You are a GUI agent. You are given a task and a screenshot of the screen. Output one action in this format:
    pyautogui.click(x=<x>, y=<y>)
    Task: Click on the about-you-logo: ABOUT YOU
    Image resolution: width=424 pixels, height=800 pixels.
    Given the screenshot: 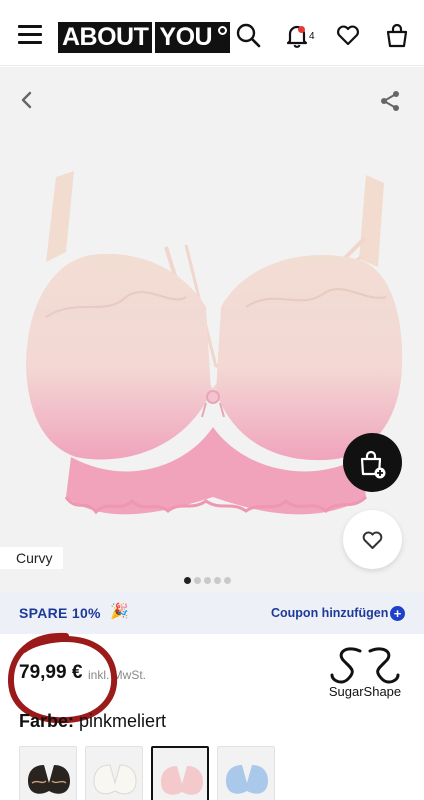 What is the action you would take?
    pyautogui.click(x=144, y=37)
    